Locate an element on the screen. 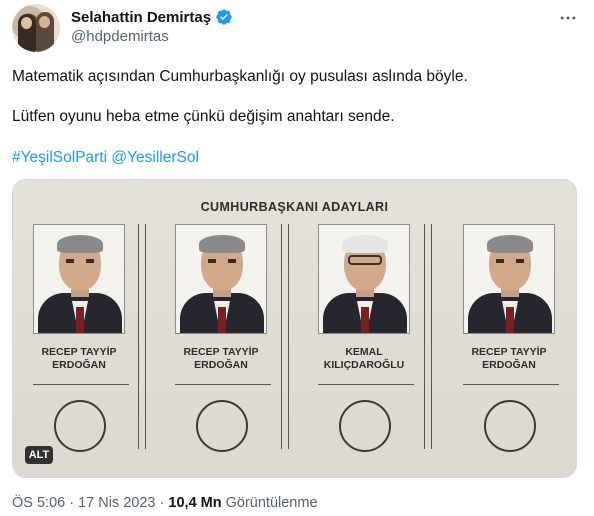  author-avatar is located at coordinates (36, 28).